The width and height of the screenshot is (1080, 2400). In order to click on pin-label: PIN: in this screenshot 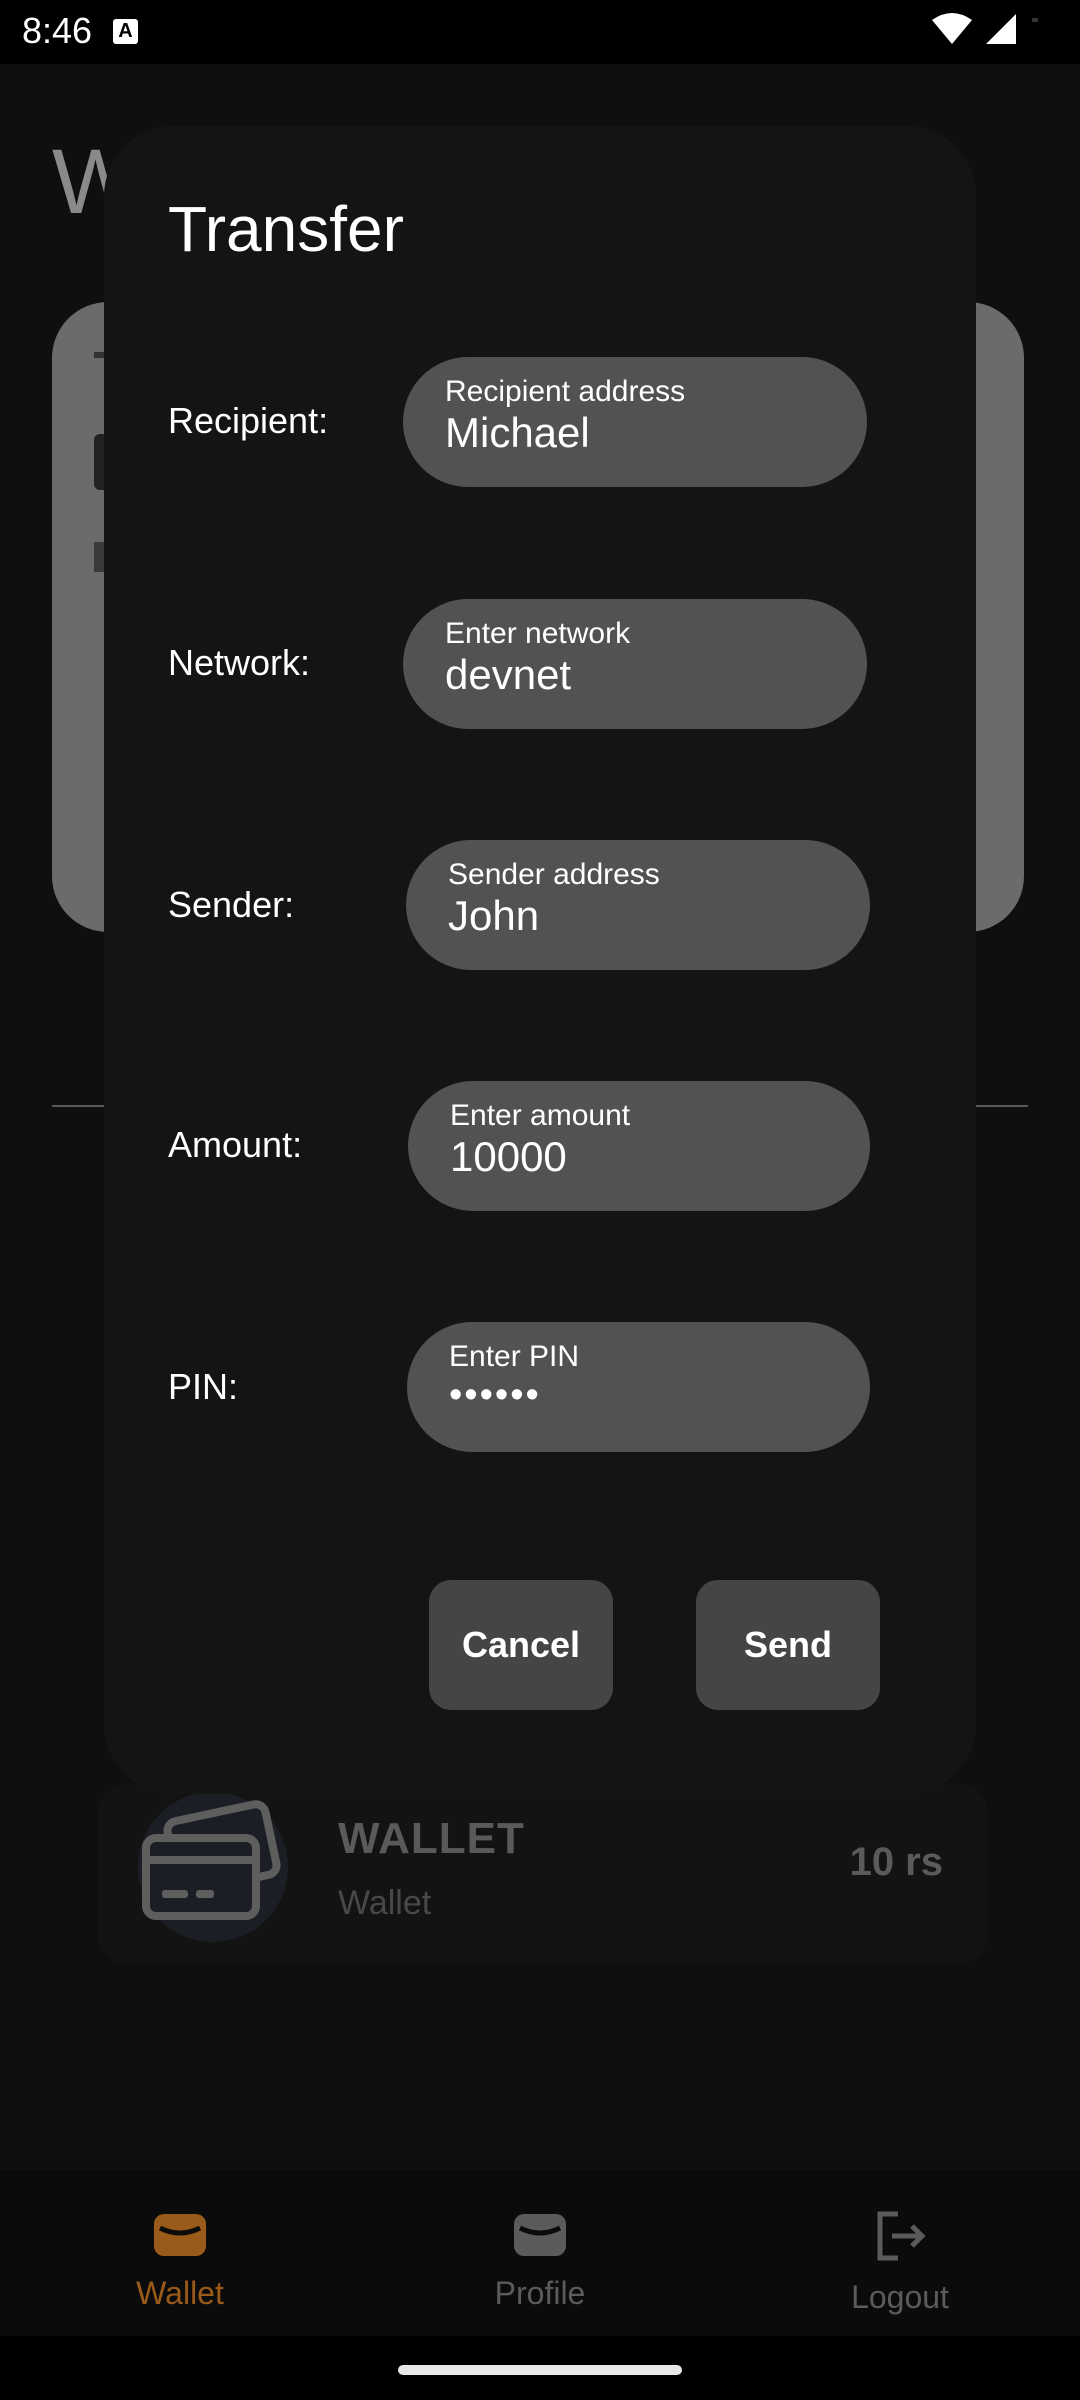, I will do `click(203, 1386)`.